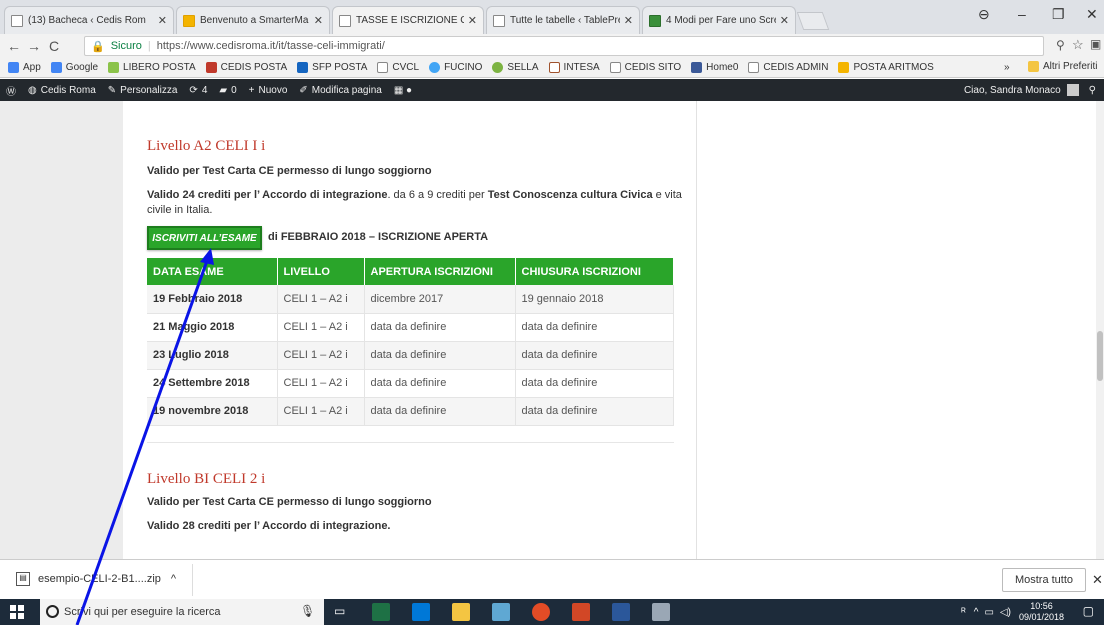  I want to click on search-placeholder: Scrivi qui per eseguire la ricerca, so click(142, 612).